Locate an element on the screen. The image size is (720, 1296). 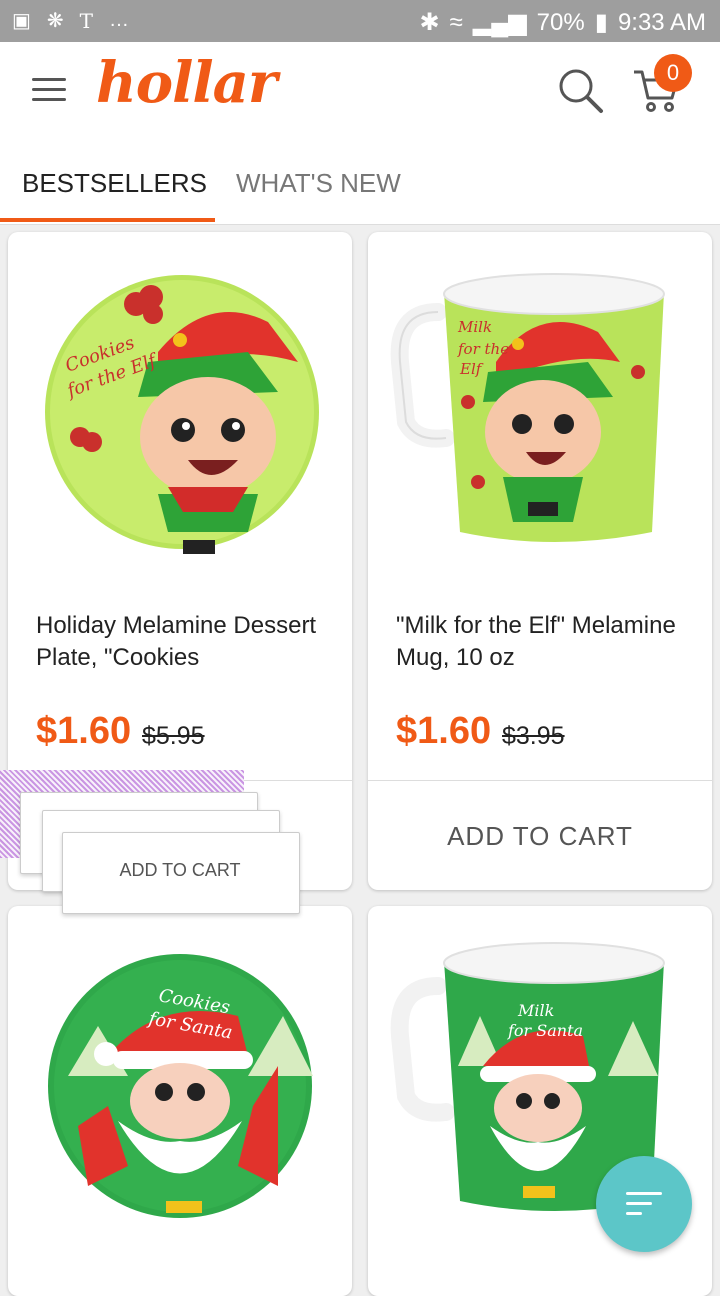
product-title: Holiday Melamine Dessert Plate, "Cookies is located at coordinates (186, 642).